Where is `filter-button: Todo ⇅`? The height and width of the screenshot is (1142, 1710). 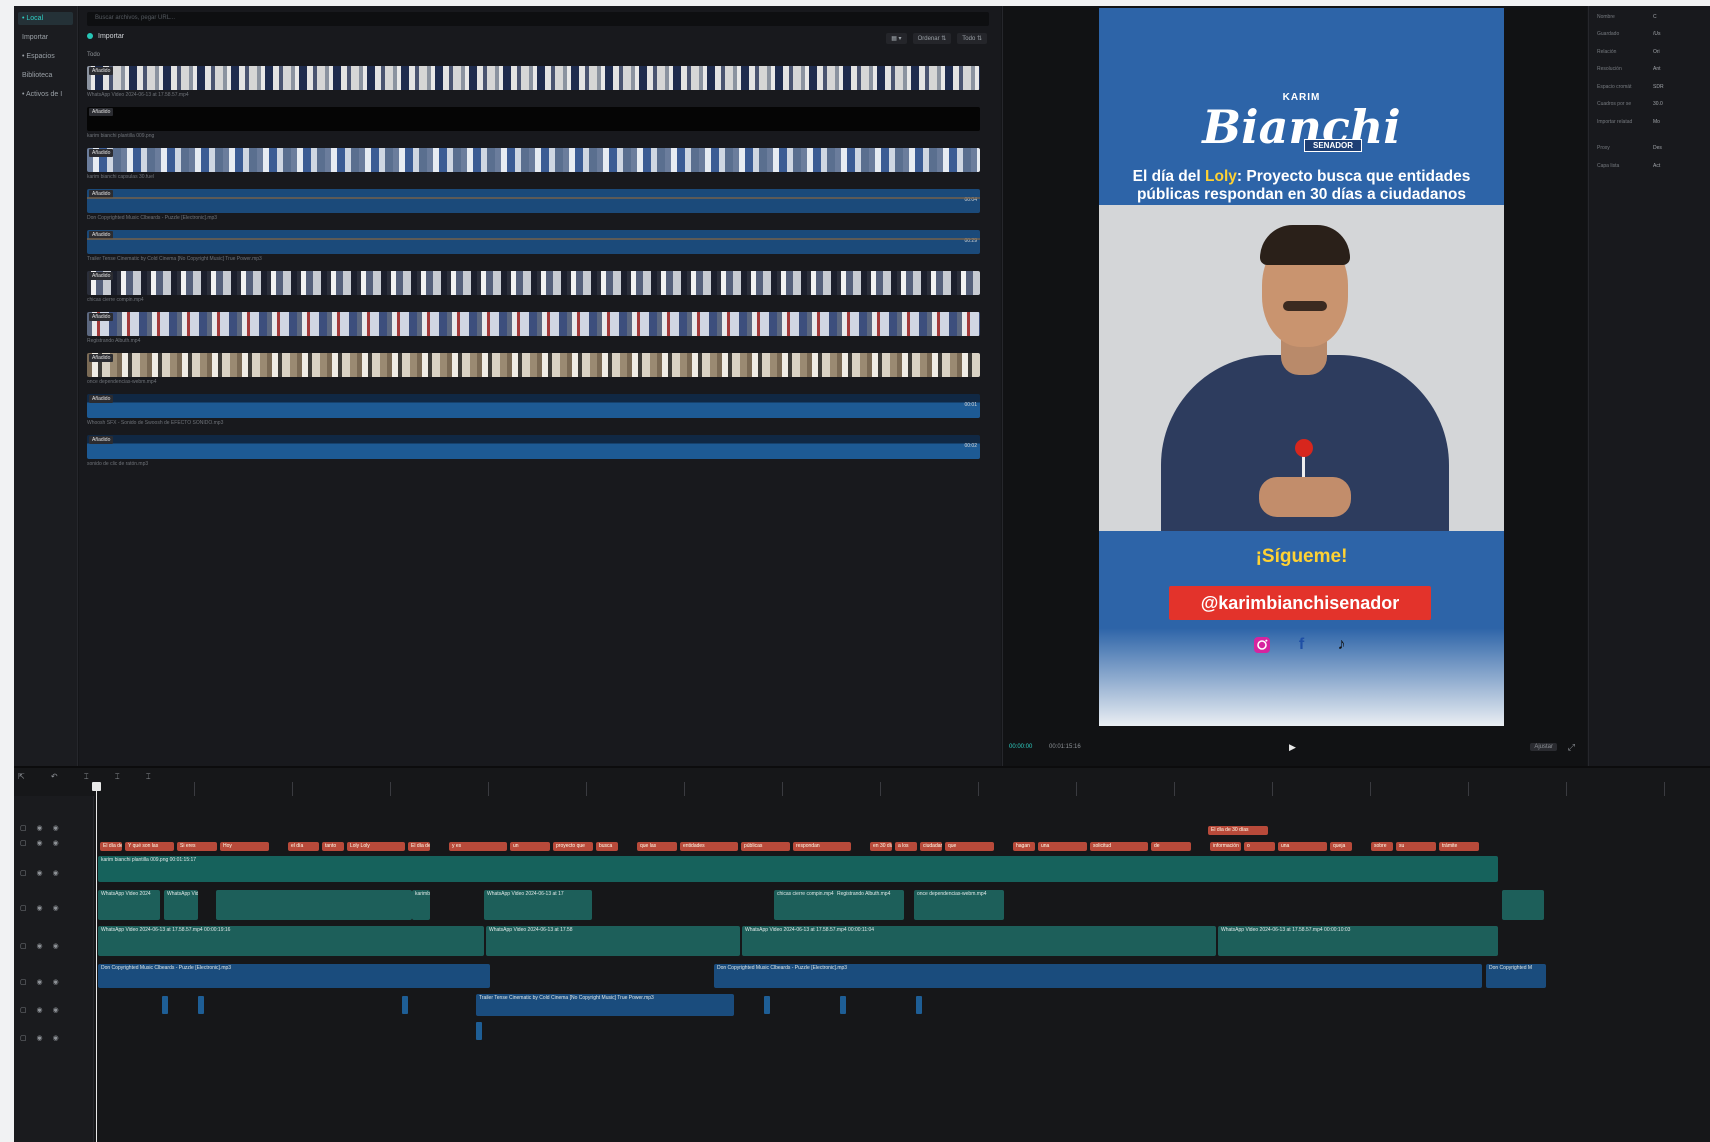
filter-button: Todo ⇅ is located at coordinates (972, 38).